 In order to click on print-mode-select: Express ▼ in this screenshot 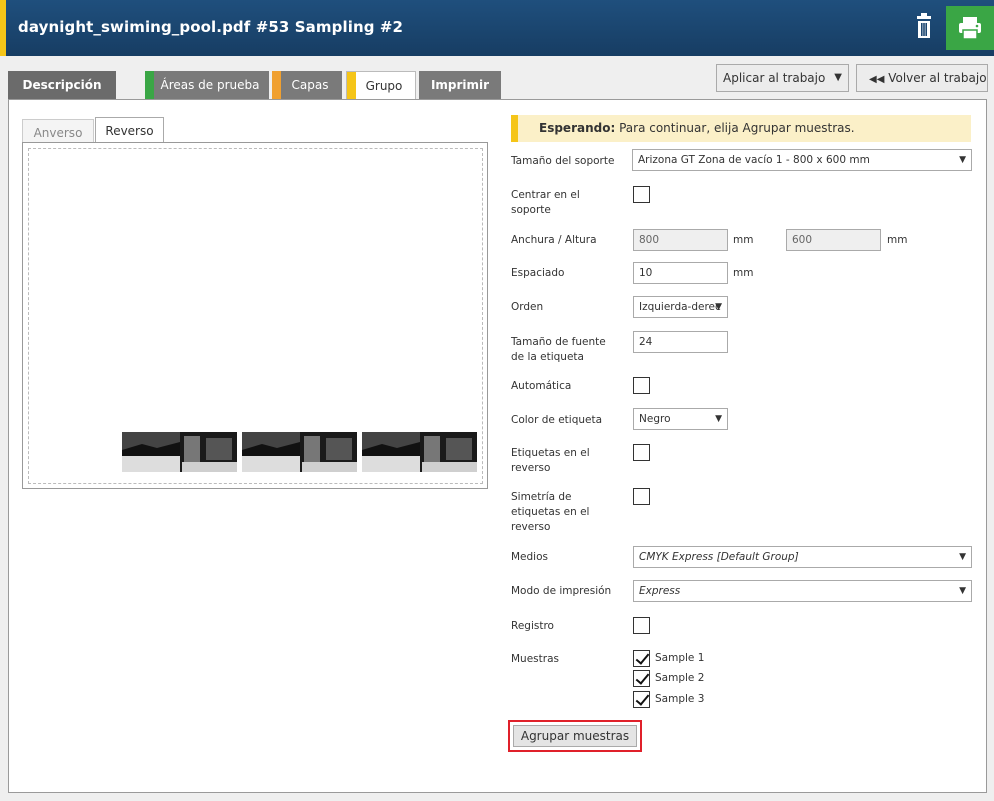, I will do `click(802, 591)`.